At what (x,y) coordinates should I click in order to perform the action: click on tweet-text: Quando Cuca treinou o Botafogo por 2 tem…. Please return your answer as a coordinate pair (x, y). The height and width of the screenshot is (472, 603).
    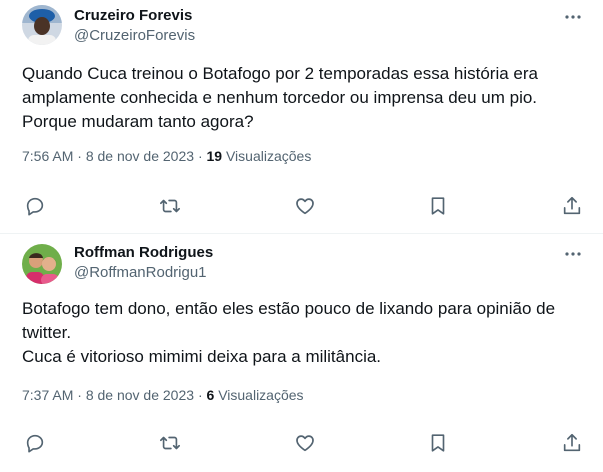
    Looking at the image, I should click on (280, 97).